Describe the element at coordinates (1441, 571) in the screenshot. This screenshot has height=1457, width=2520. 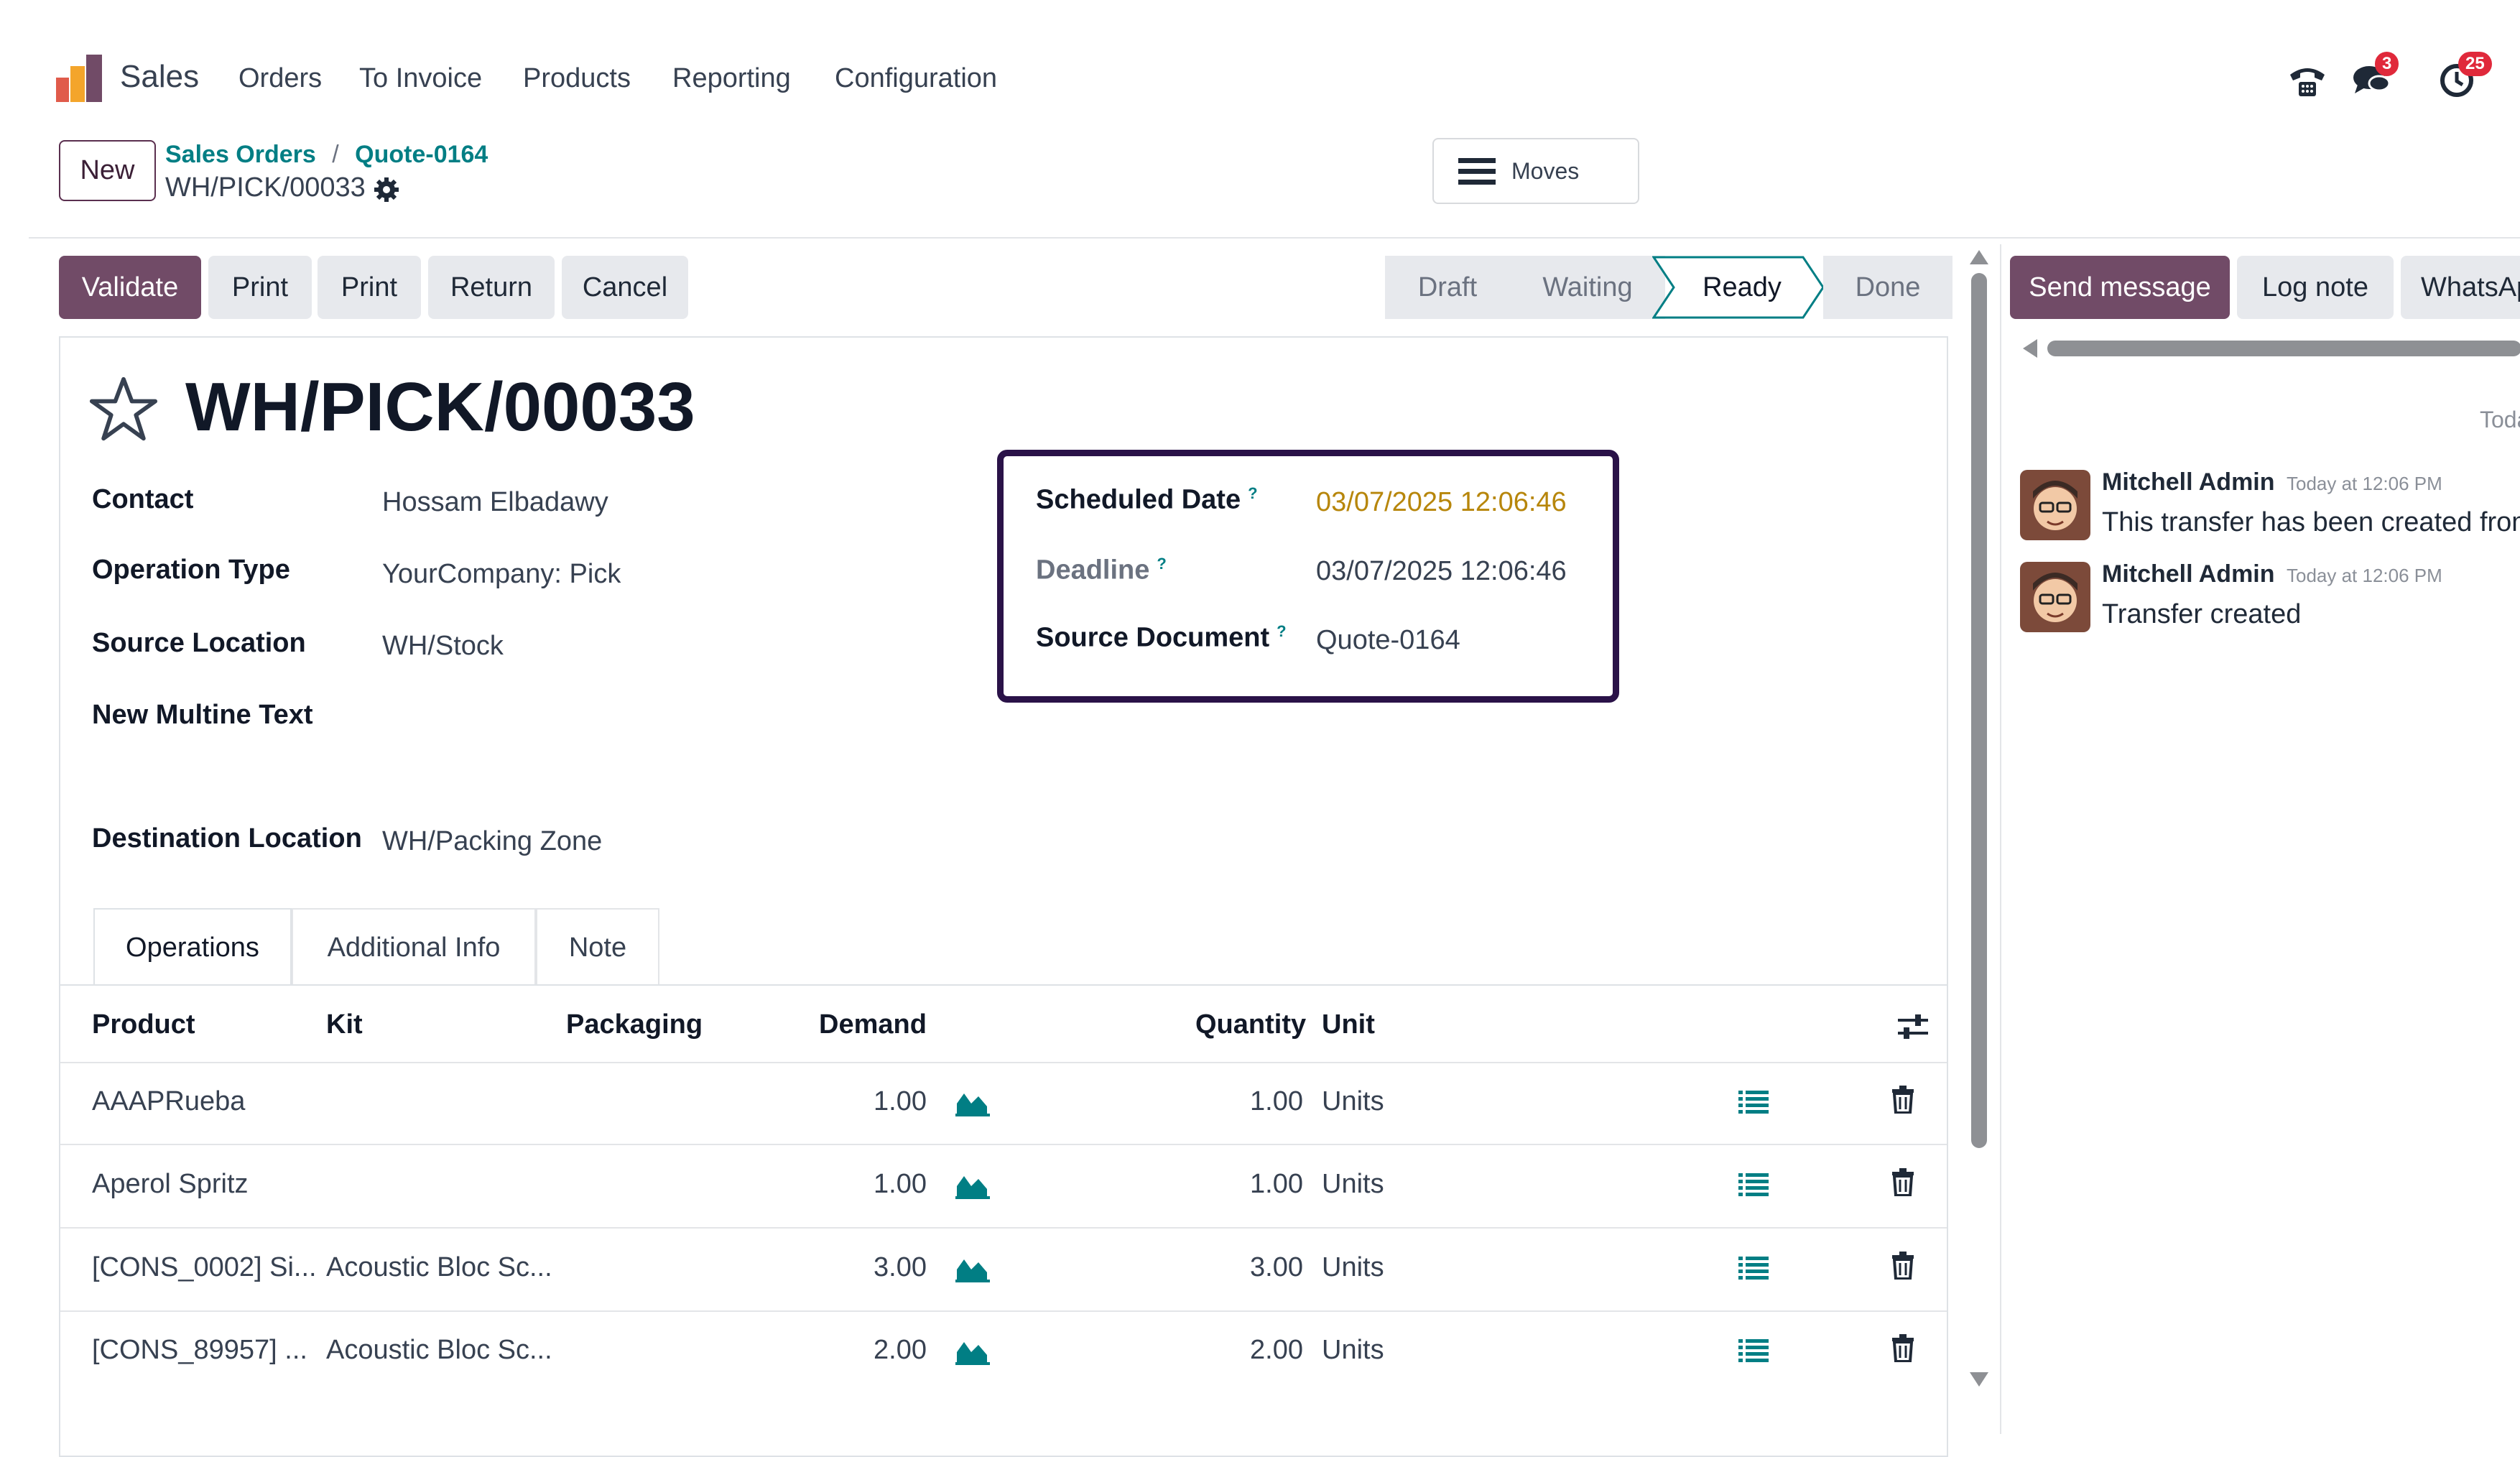
I see `deadline-value: 03/07/2025 12:06:46` at that location.